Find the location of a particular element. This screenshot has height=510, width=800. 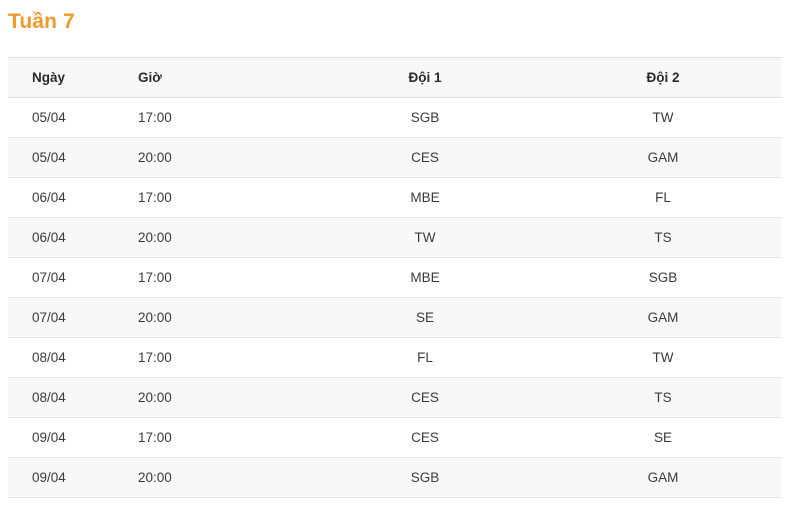

table-header: Ngày Giờ Đội 1 Đội 2 is located at coordinates (395, 77).